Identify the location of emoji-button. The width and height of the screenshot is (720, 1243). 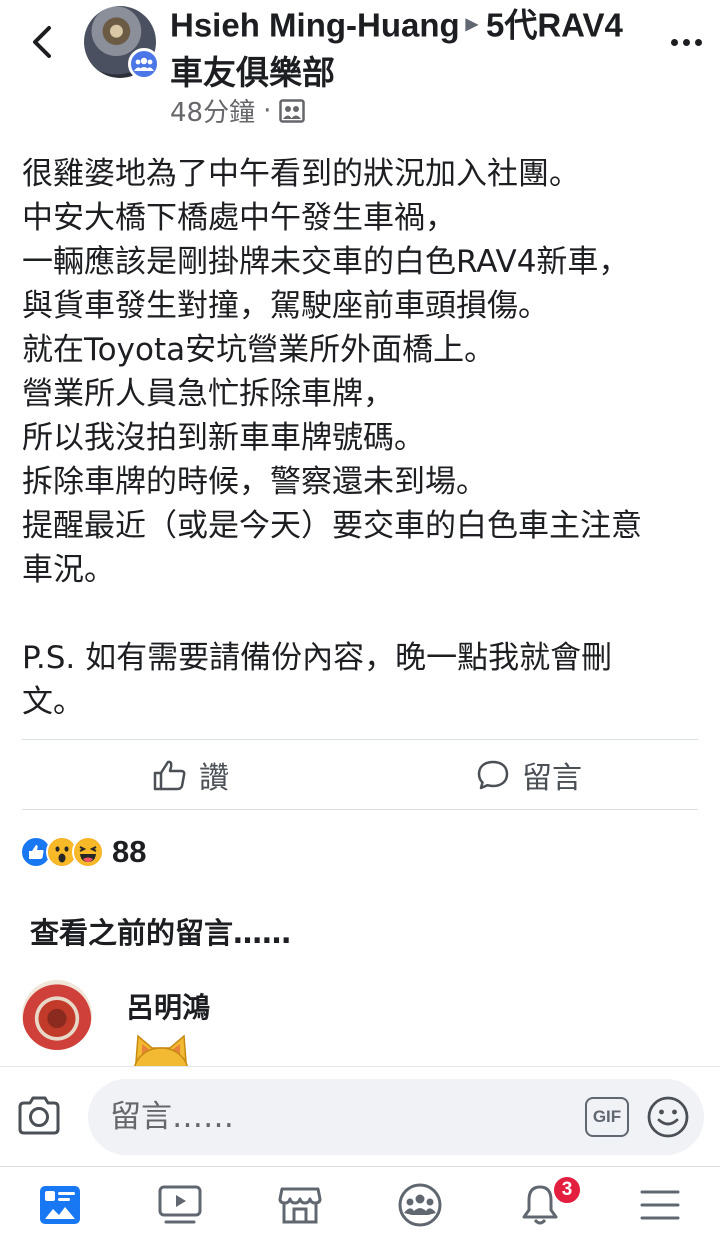
(668, 1117).